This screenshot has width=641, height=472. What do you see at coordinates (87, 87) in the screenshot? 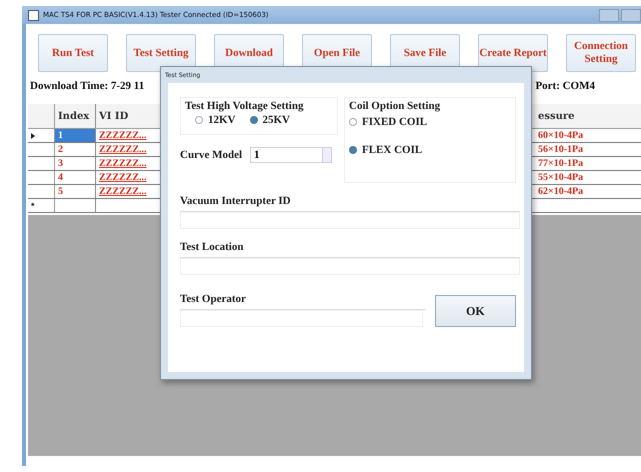
I see `download-time: Download Time: 7-29 11` at bounding box center [87, 87].